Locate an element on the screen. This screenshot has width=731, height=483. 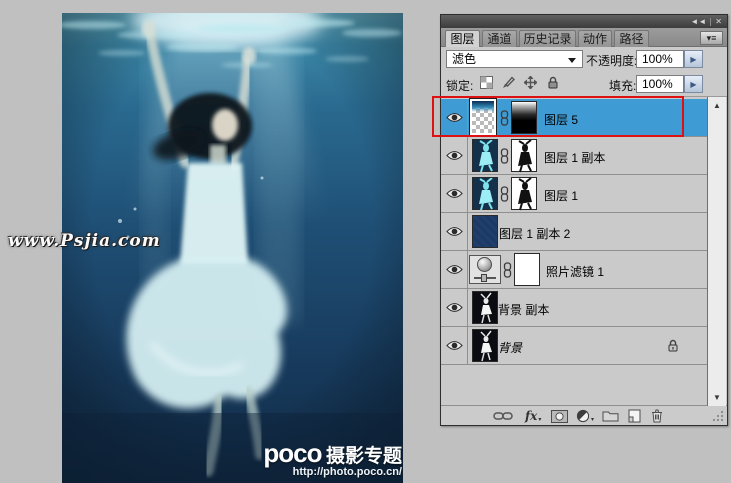
panel-tab-bar: 图层 通道 历史记录 动作 路径 ▾≡ is located at coordinates (584, 37).